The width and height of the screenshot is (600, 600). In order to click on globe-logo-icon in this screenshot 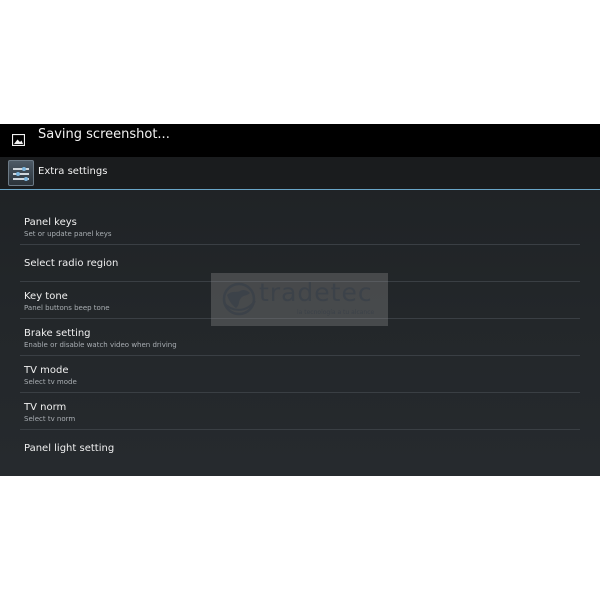, I will do `click(239, 299)`.